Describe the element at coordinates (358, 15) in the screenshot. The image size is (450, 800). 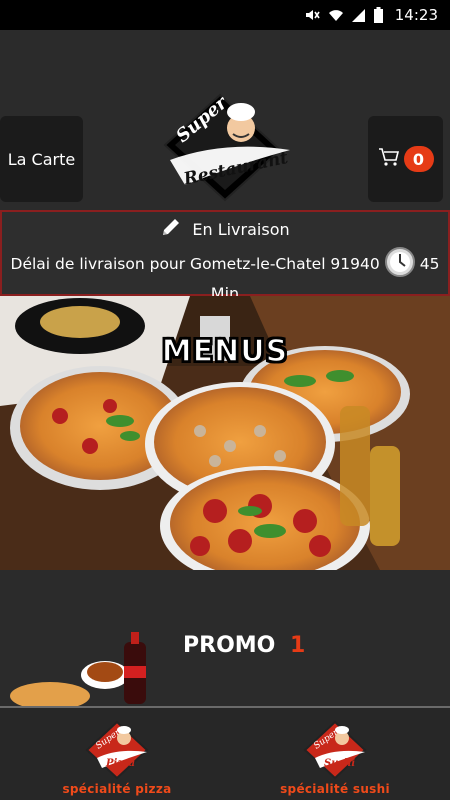
I see `signal-icon` at that location.